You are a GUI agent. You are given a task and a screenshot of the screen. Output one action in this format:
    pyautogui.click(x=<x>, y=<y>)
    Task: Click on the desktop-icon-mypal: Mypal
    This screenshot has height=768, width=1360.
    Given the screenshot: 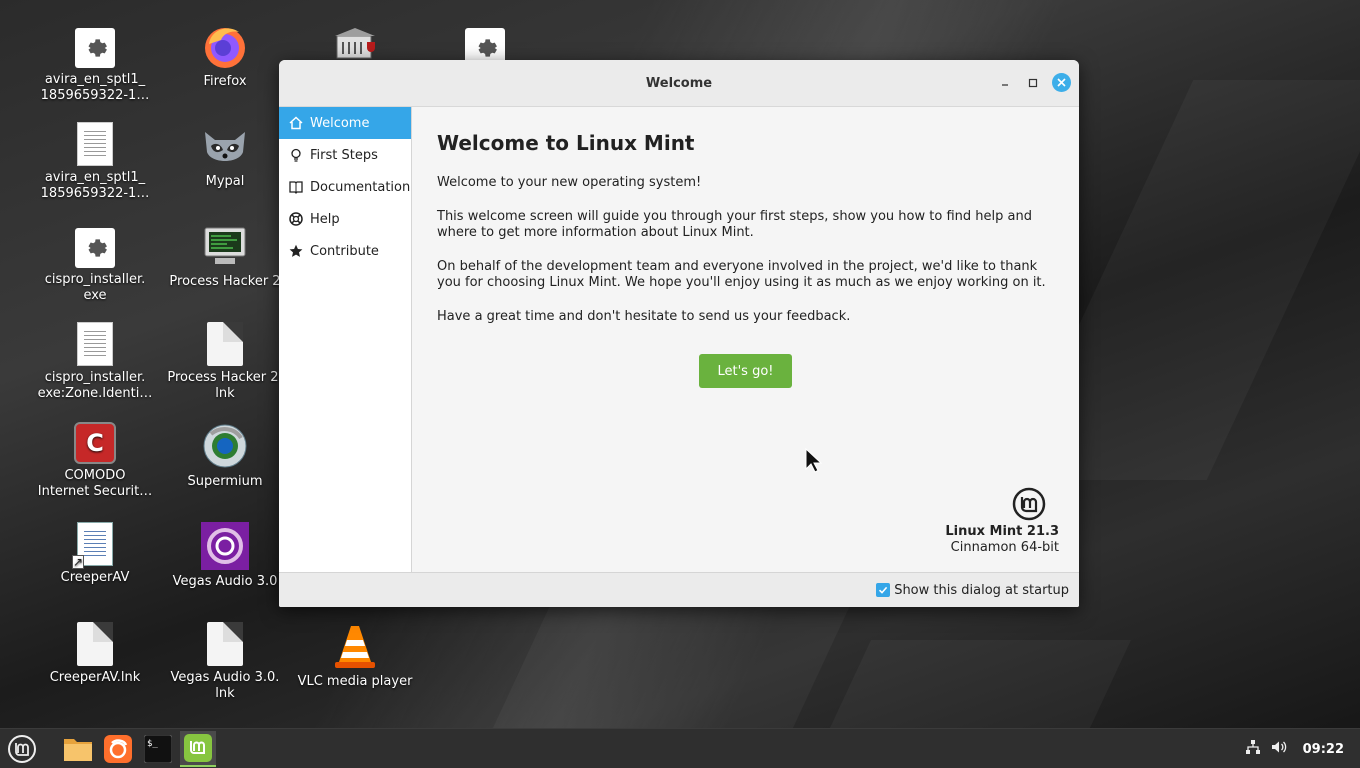 What is the action you would take?
    pyautogui.click(x=225, y=156)
    